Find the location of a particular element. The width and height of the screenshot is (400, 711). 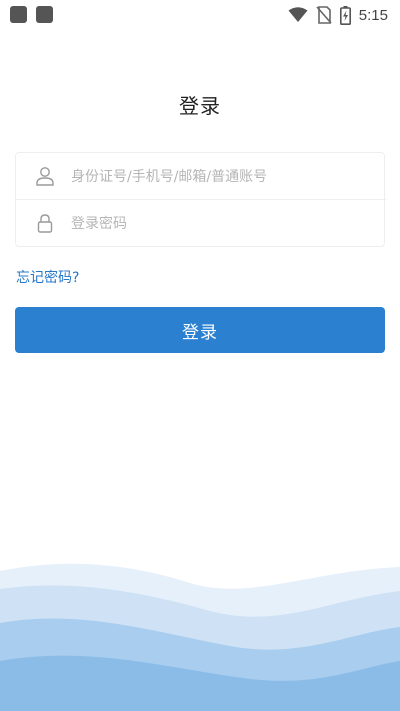

status-icons: 5:15 is located at coordinates (338, 15).